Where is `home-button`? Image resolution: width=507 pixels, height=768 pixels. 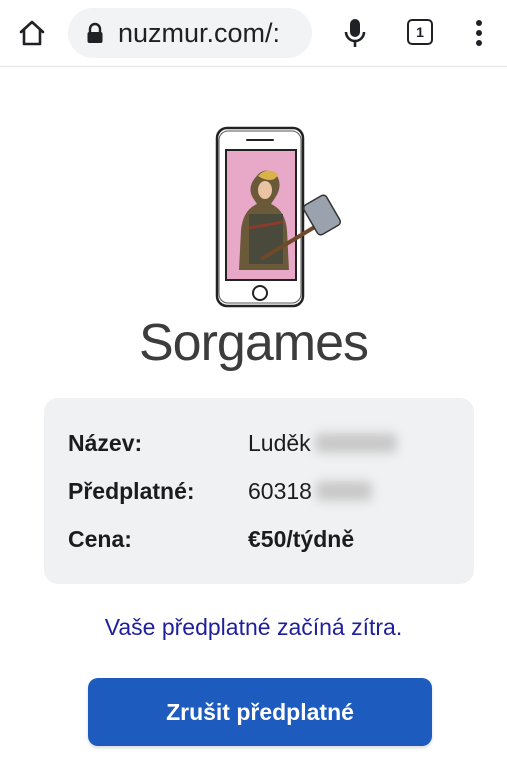
home-button is located at coordinates (32, 33).